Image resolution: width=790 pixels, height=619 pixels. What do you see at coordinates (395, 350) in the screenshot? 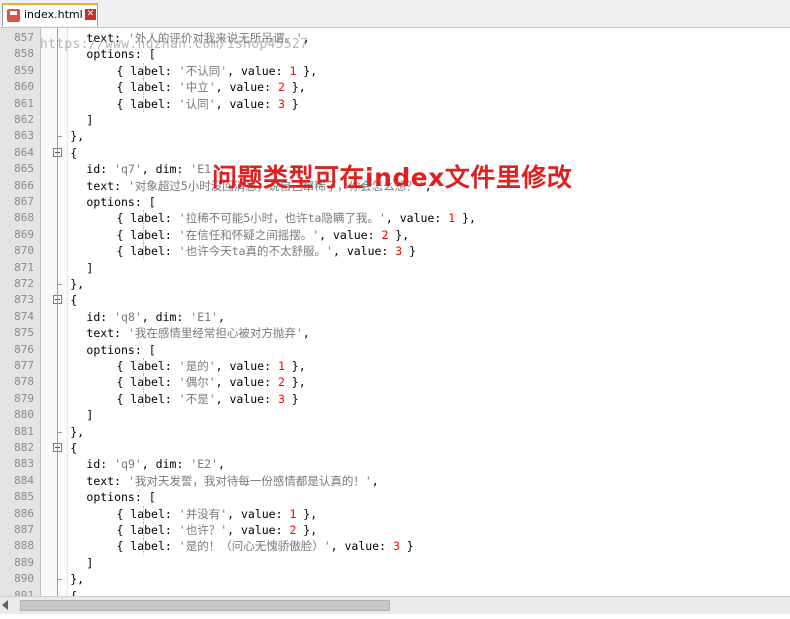
I see `code-line: 876 options: [` at bounding box center [395, 350].